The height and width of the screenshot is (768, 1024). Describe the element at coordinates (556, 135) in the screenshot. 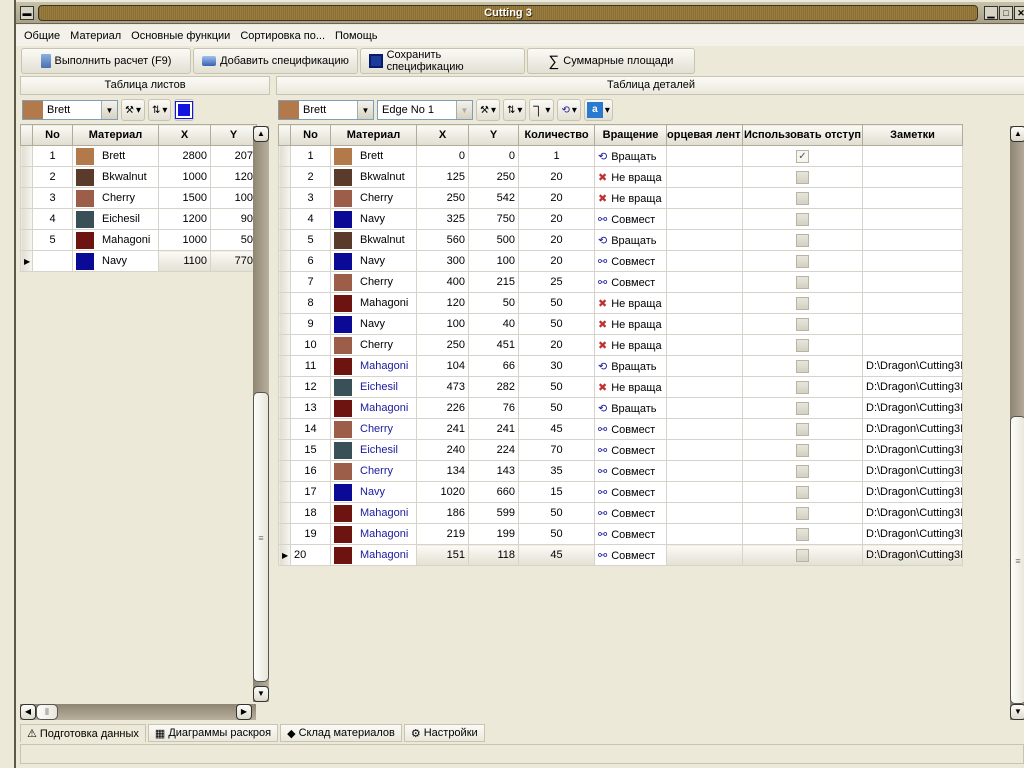

I see `column-header-quantity: Количество` at that location.